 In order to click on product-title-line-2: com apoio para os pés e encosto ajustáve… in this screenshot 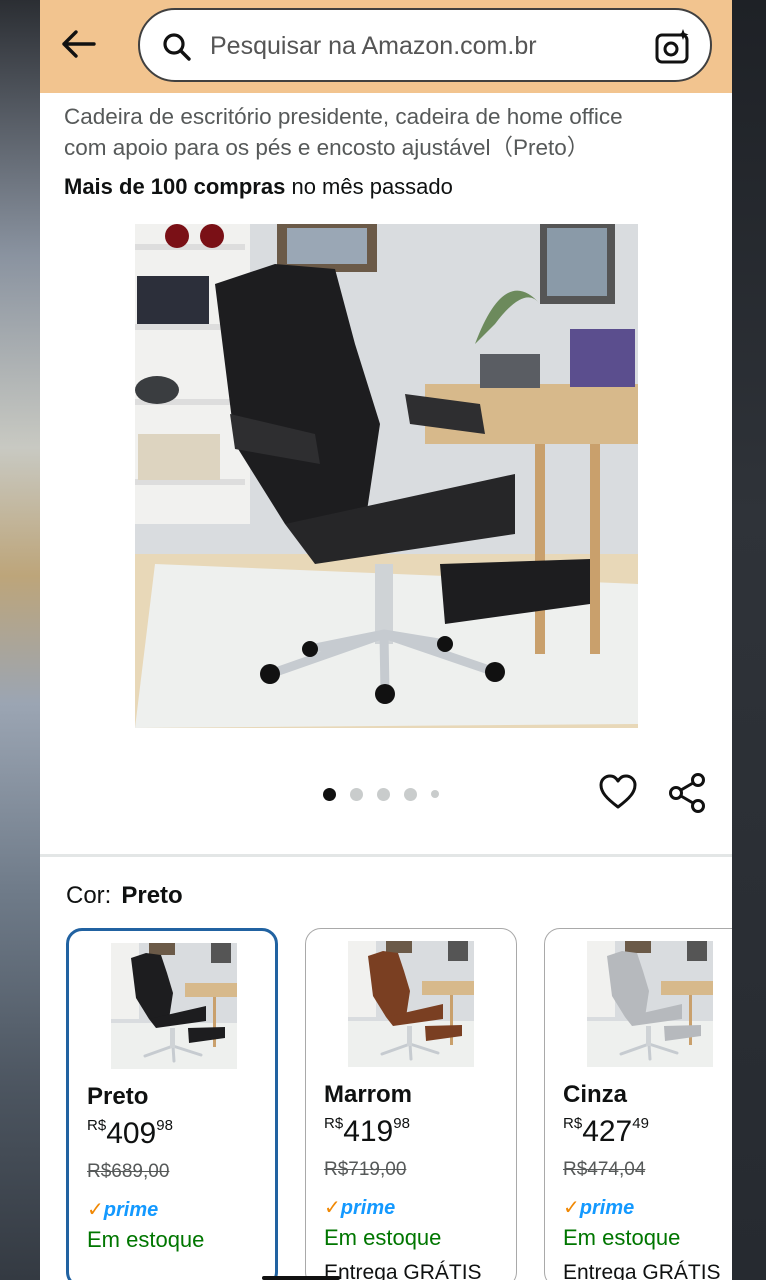, I will do `click(327, 147)`.